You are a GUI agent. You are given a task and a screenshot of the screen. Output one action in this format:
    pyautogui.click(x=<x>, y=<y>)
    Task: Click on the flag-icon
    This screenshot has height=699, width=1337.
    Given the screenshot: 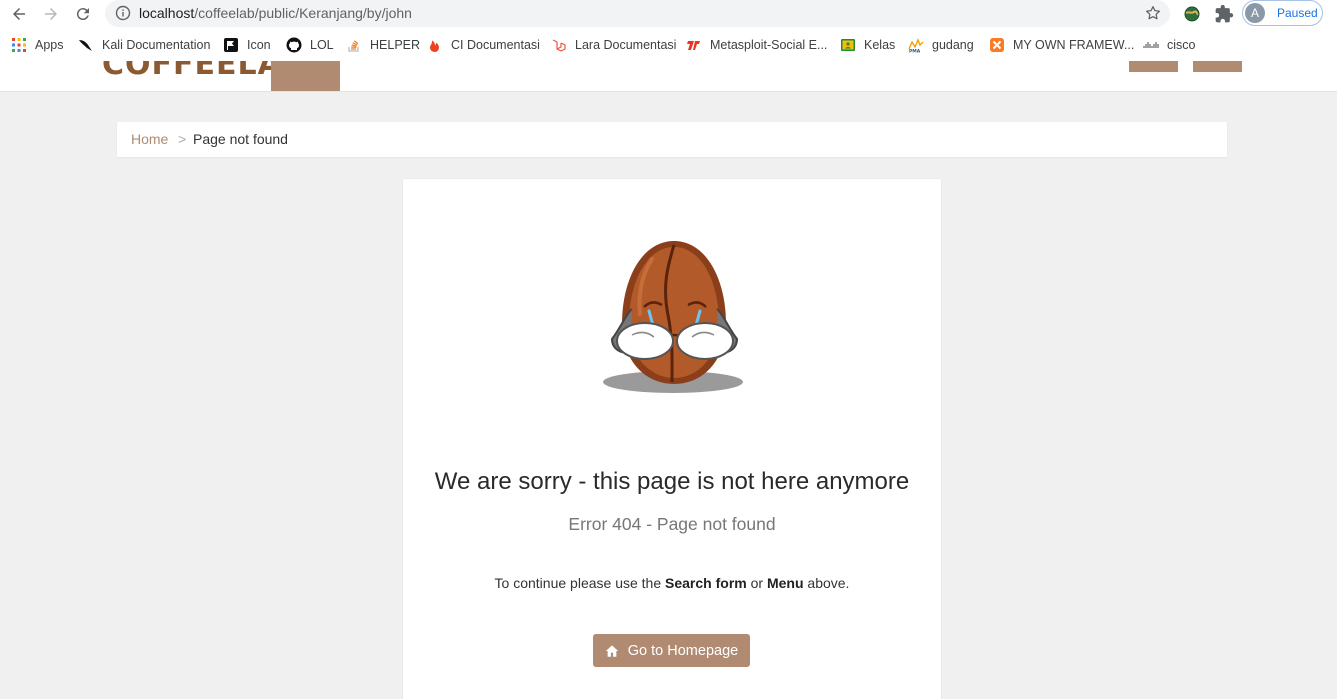 What is the action you would take?
    pyautogui.click(x=231, y=45)
    